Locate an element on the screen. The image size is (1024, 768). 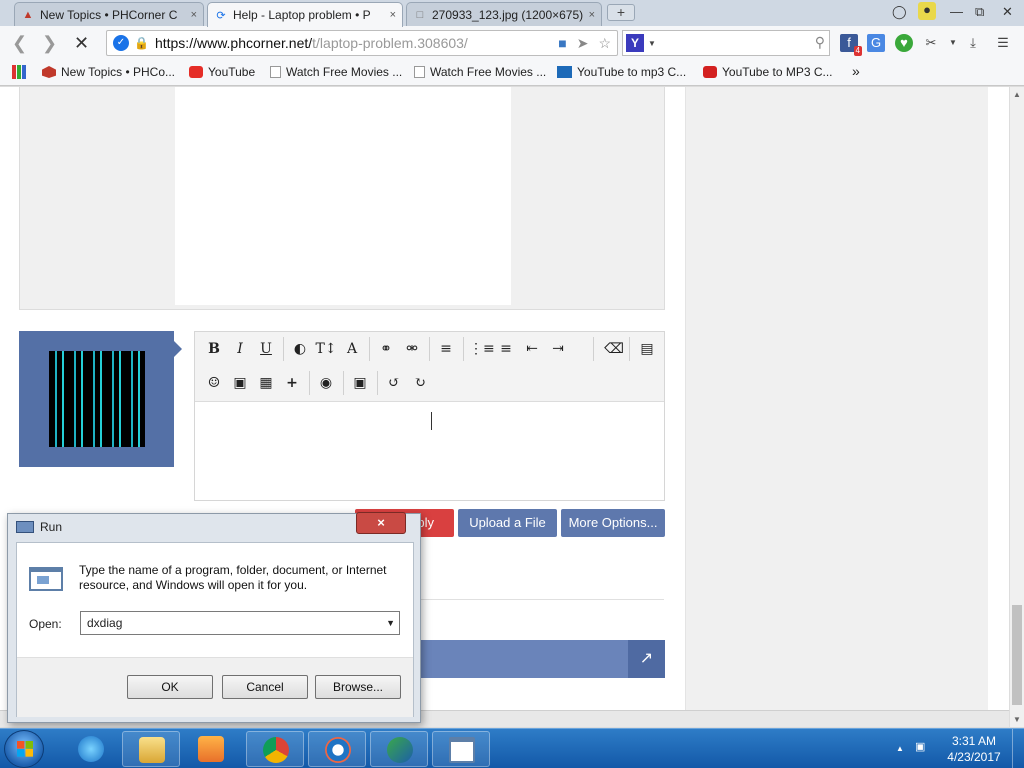
taskbar-file-explorer is located at coordinates (151, 749).